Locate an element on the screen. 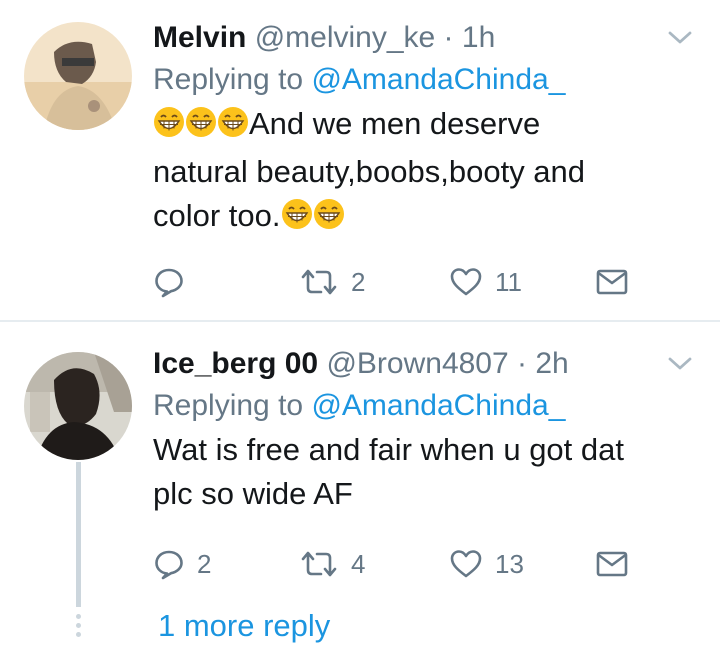 Image resolution: width=720 pixels, height=657 pixels. user-handle: @melviny_ke is located at coordinates (345, 37).